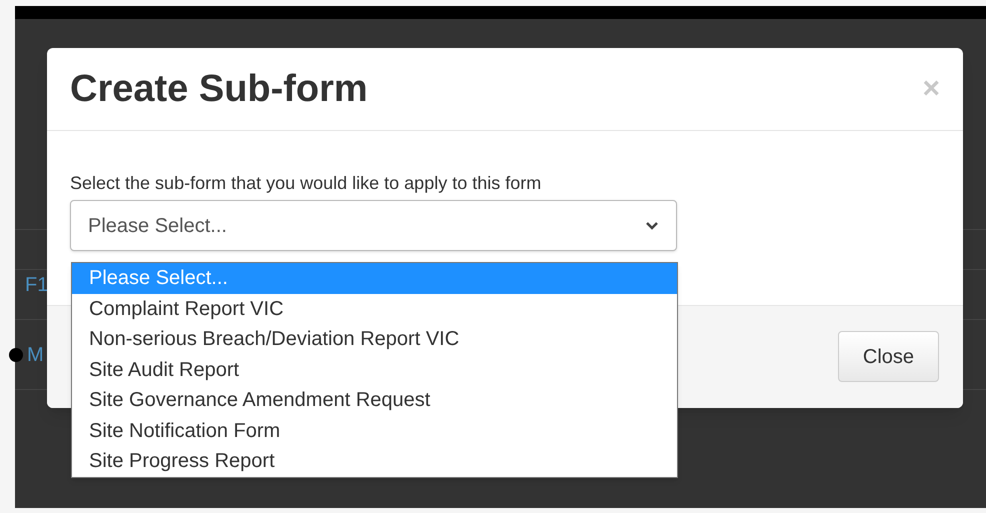 The width and height of the screenshot is (986, 513). Describe the element at coordinates (374, 369) in the screenshot. I see `dropdown-option: Site Audit Report` at that location.